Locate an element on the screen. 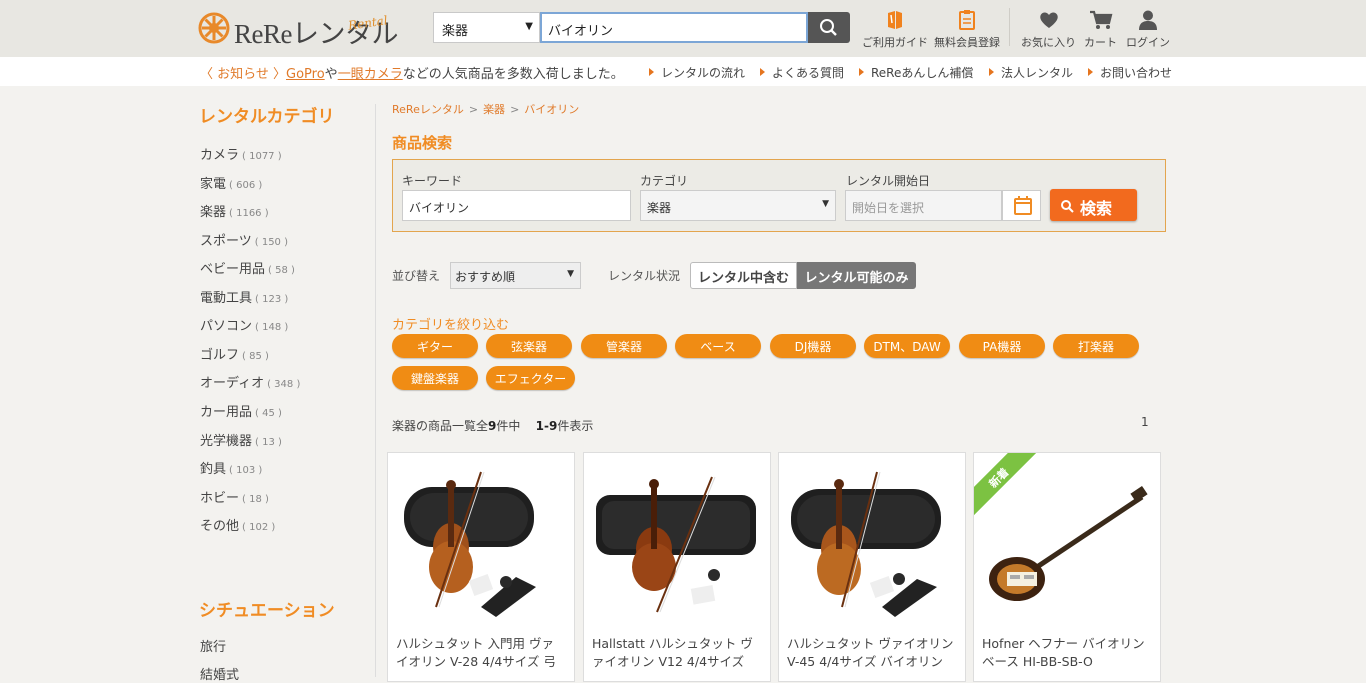  sort-select: おすすめ順 ▼ is located at coordinates (515, 275).